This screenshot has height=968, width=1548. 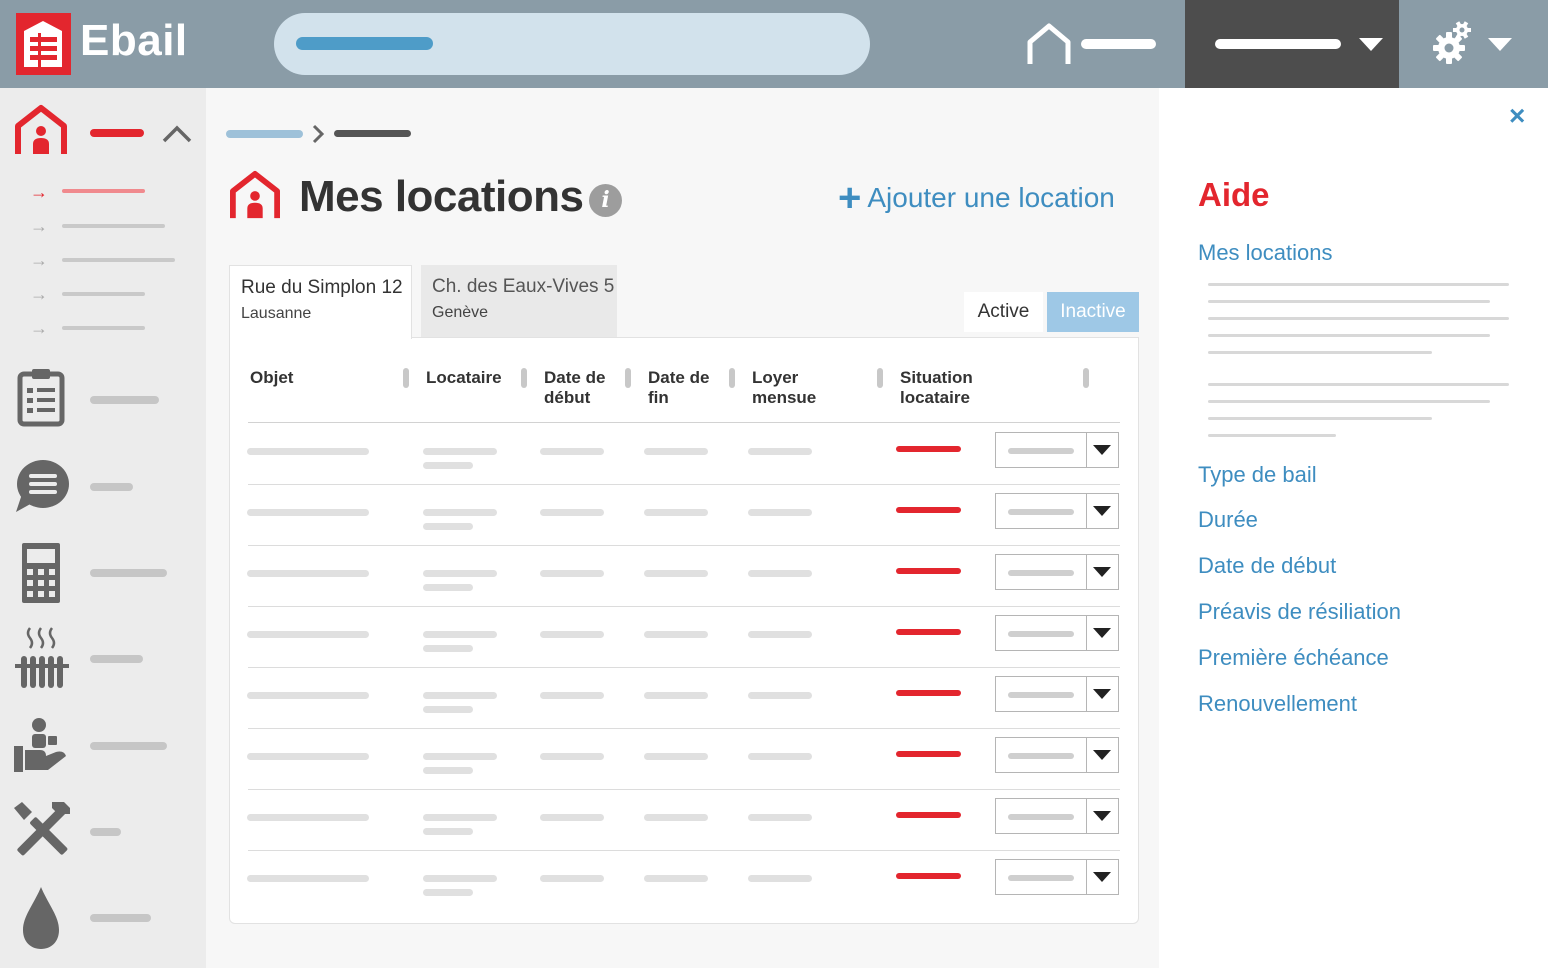 What do you see at coordinates (177, 134) in the screenshot?
I see `chevron-up-icon` at bounding box center [177, 134].